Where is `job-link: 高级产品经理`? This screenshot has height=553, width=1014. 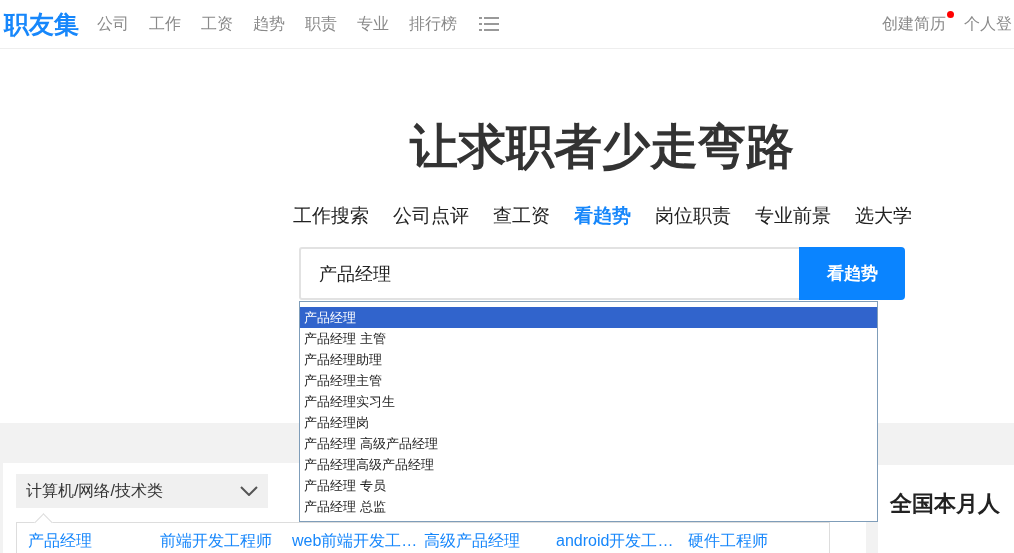
job-link: 高级产品经理 is located at coordinates (490, 542).